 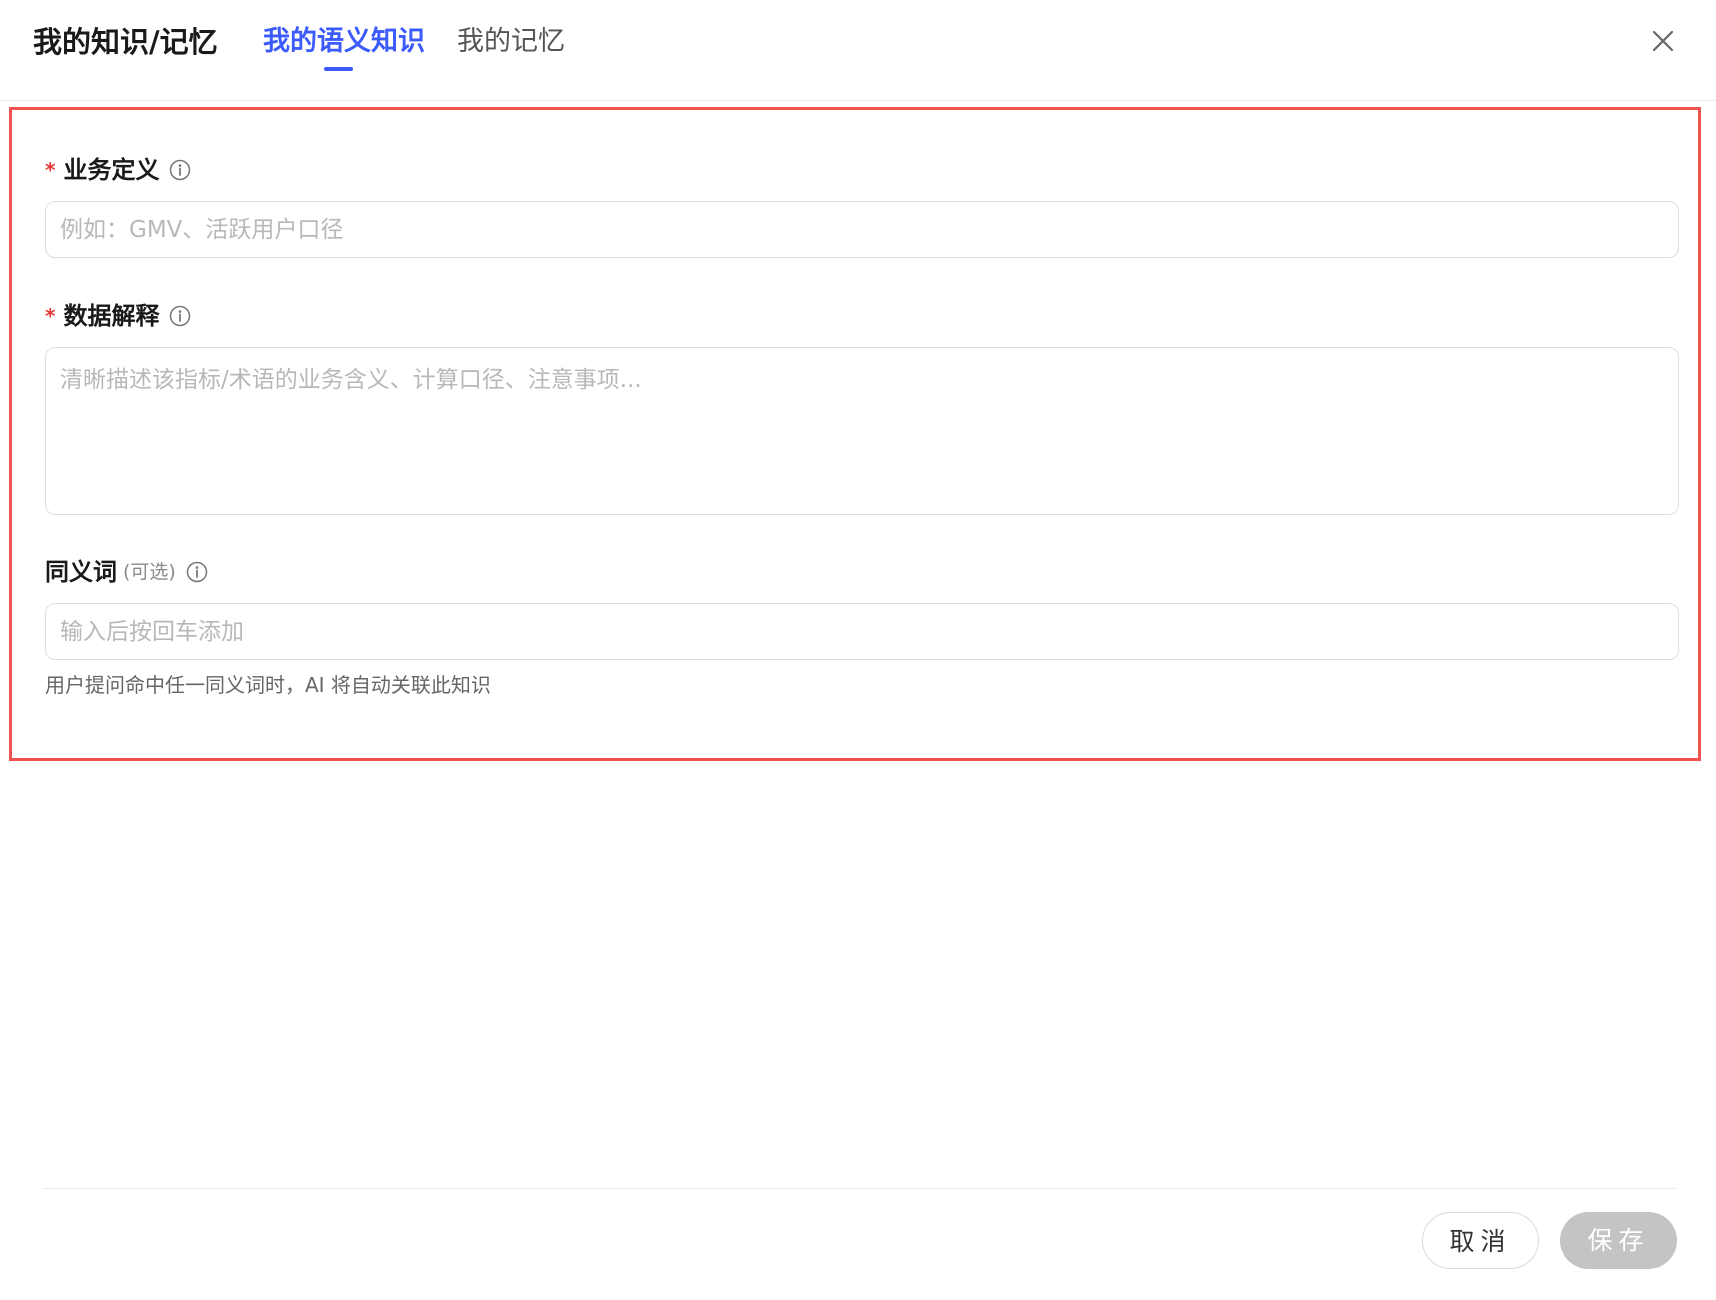 What do you see at coordinates (338, 69) in the screenshot?
I see `active-tab-indicator` at bounding box center [338, 69].